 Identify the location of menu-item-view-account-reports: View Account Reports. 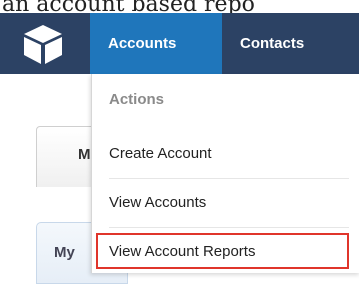
(225, 251).